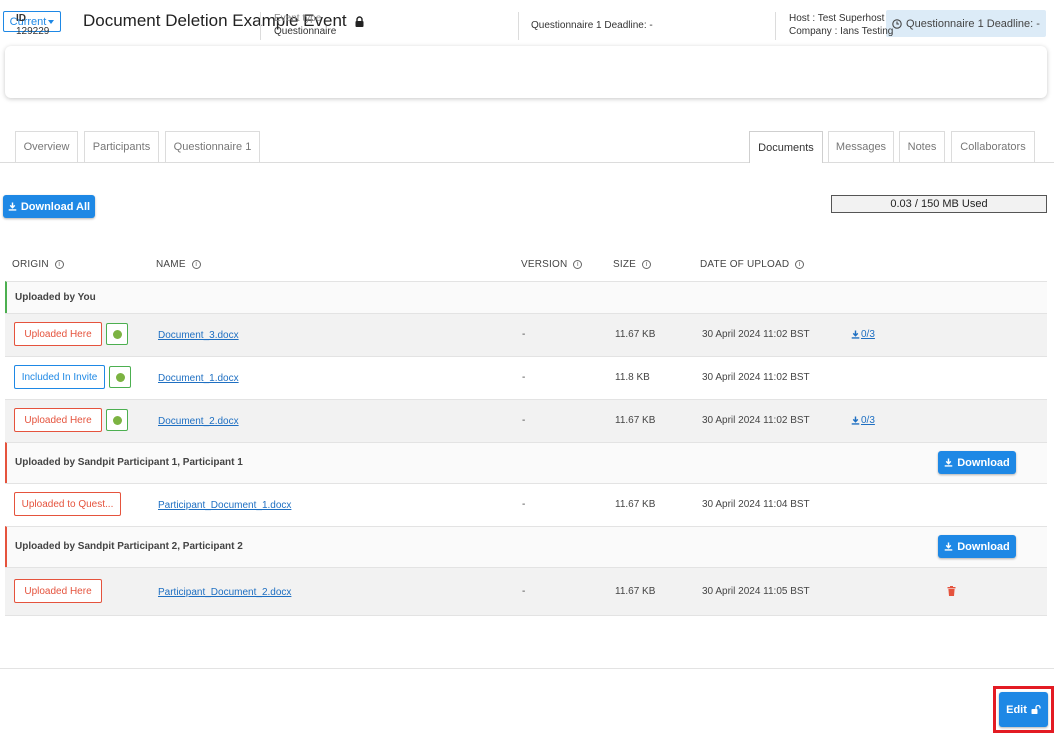 This screenshot has width=1054, height=734. Describe the element at coordinates (55, 206) in the screenshot. I see `download-all-label: Download All` at that location.